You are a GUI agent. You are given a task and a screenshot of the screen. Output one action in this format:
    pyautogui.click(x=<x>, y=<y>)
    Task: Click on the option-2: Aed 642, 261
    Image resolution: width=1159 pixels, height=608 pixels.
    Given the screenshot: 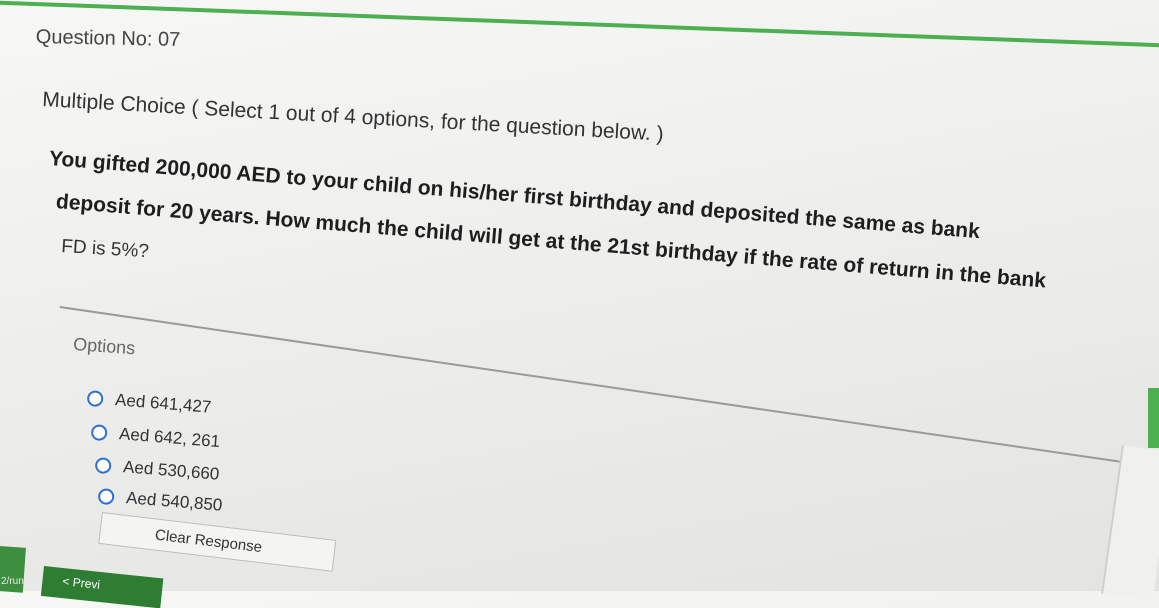 What is the action you would take?
    pyautogui.click(x=155, y=437)
    